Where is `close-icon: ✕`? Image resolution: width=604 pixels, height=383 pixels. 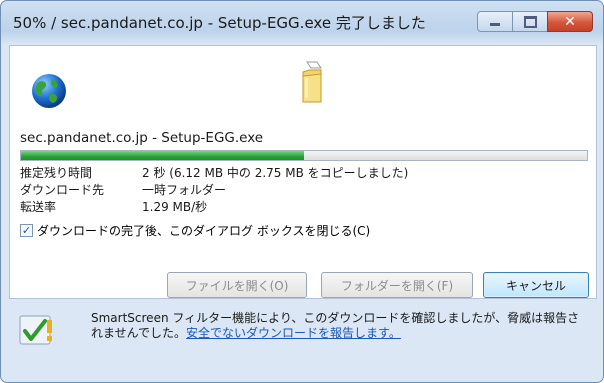
close-icon: ✕ is located at coordinates (570, 21).